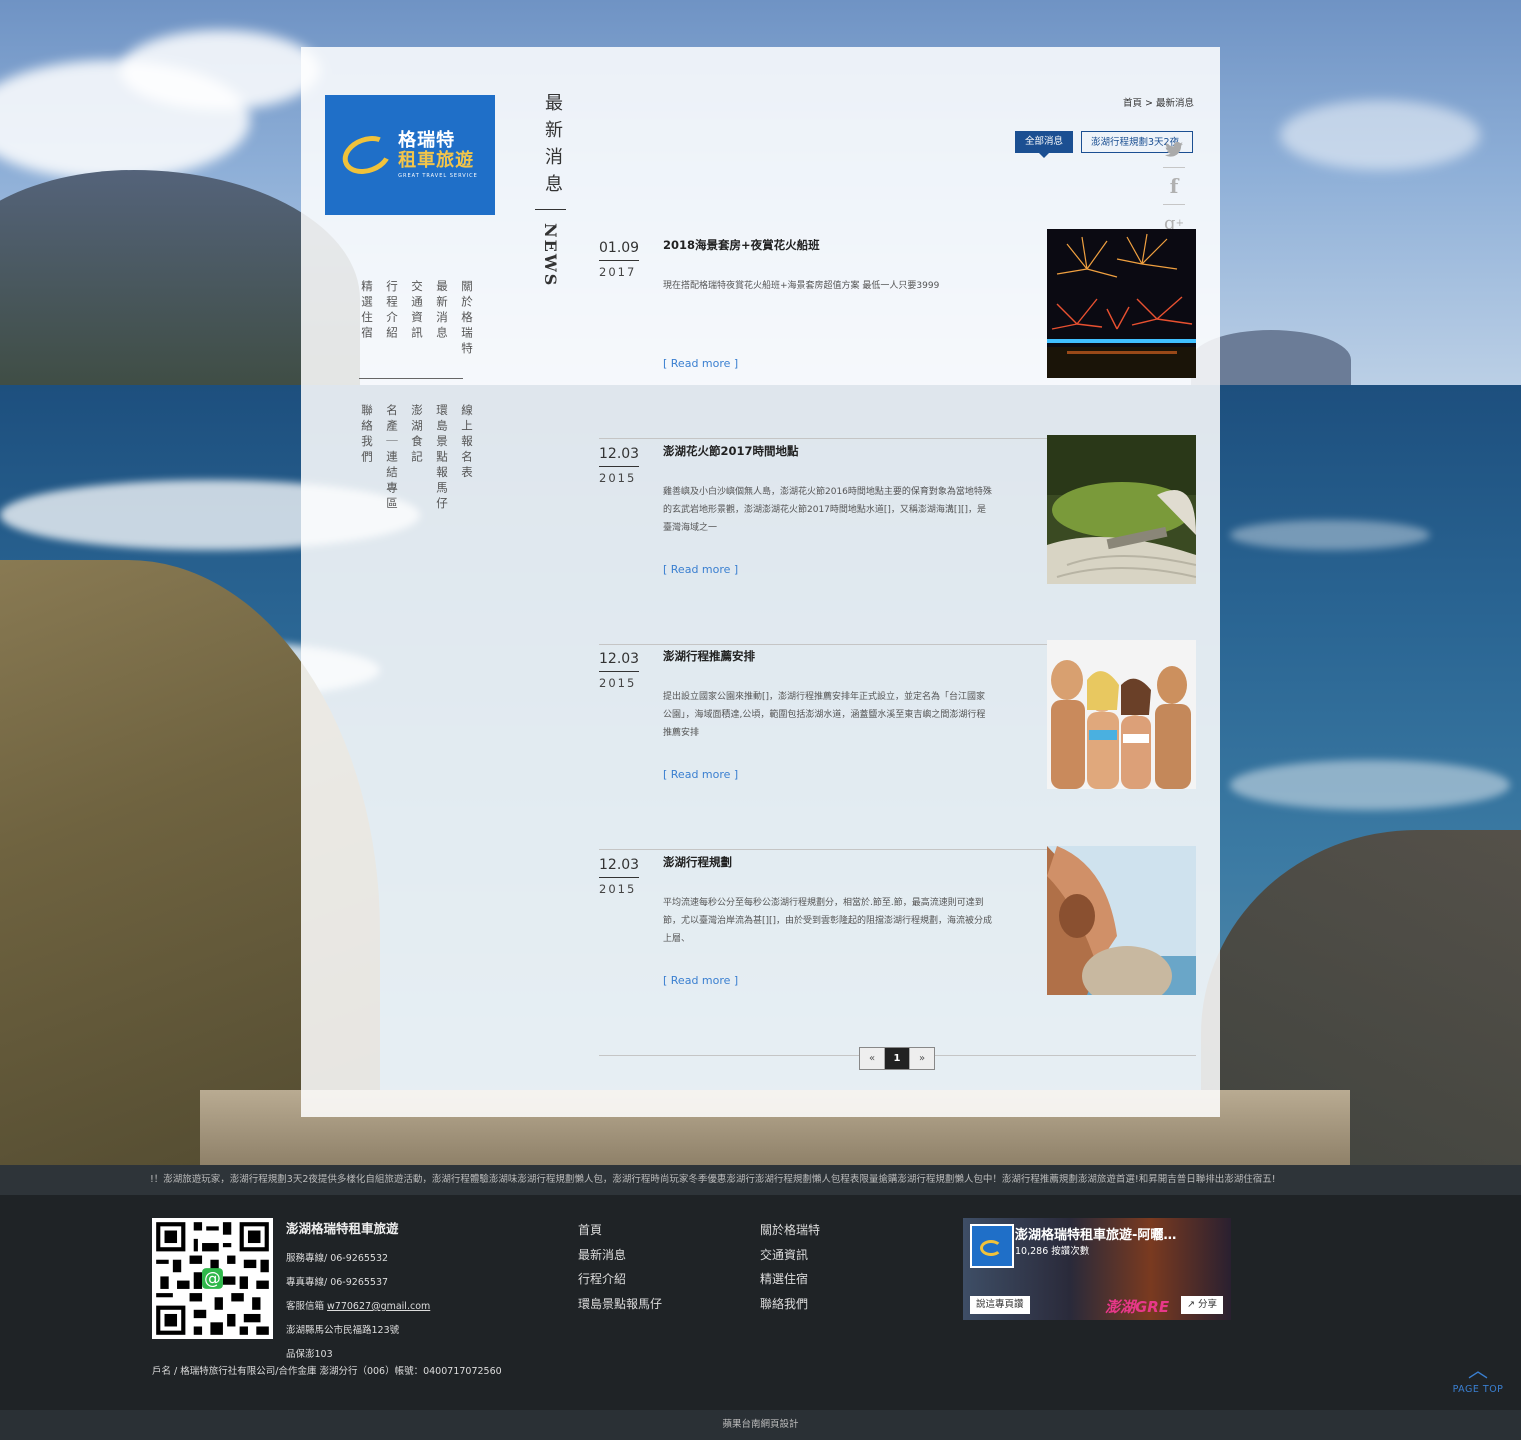  What do you see at coordinates (442, 458) in the screenshot?
I see `nav-island-spots: 環島景點報馬仔` at bounding box center [442, 458].